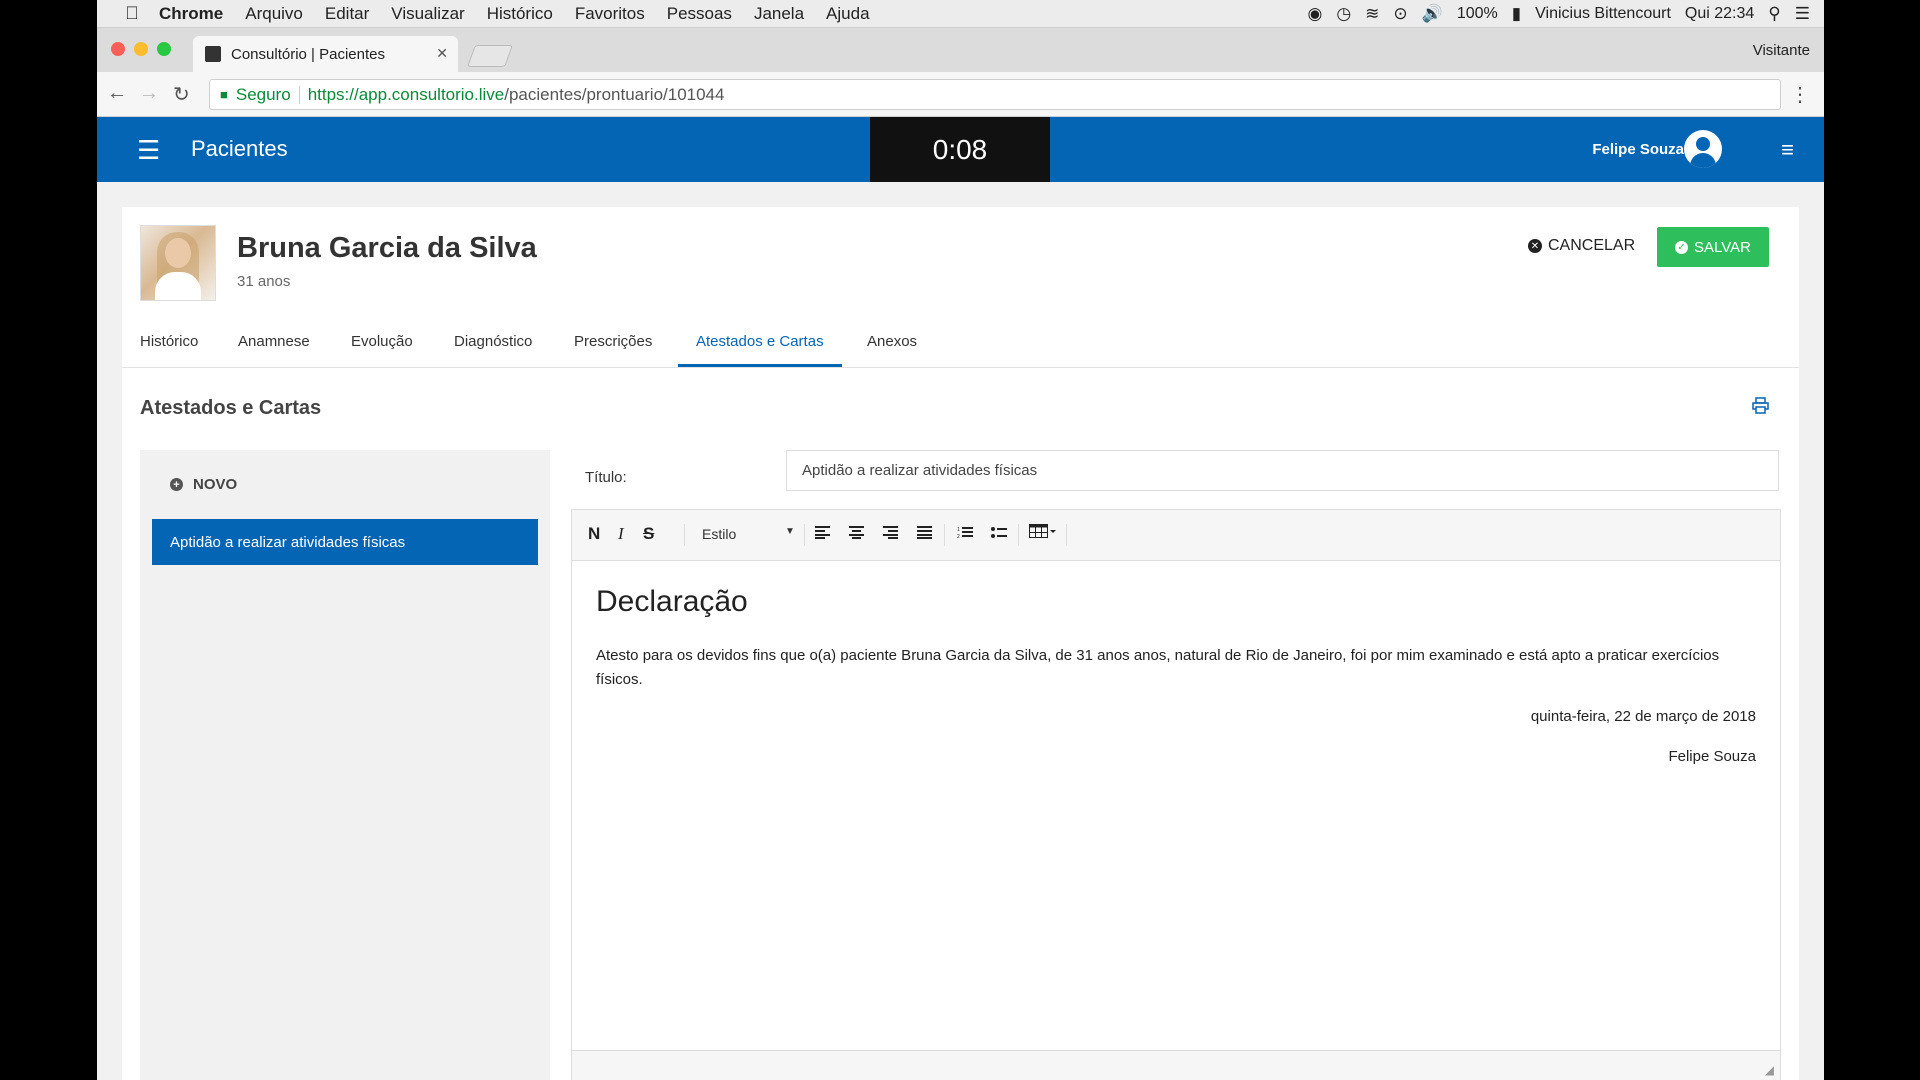 The width and height of the screenshot is (1920, 1080). Describe the element at coordinates (699, 14) in the screenshot. I see `menu-pessoas: Pessoas` at that location.